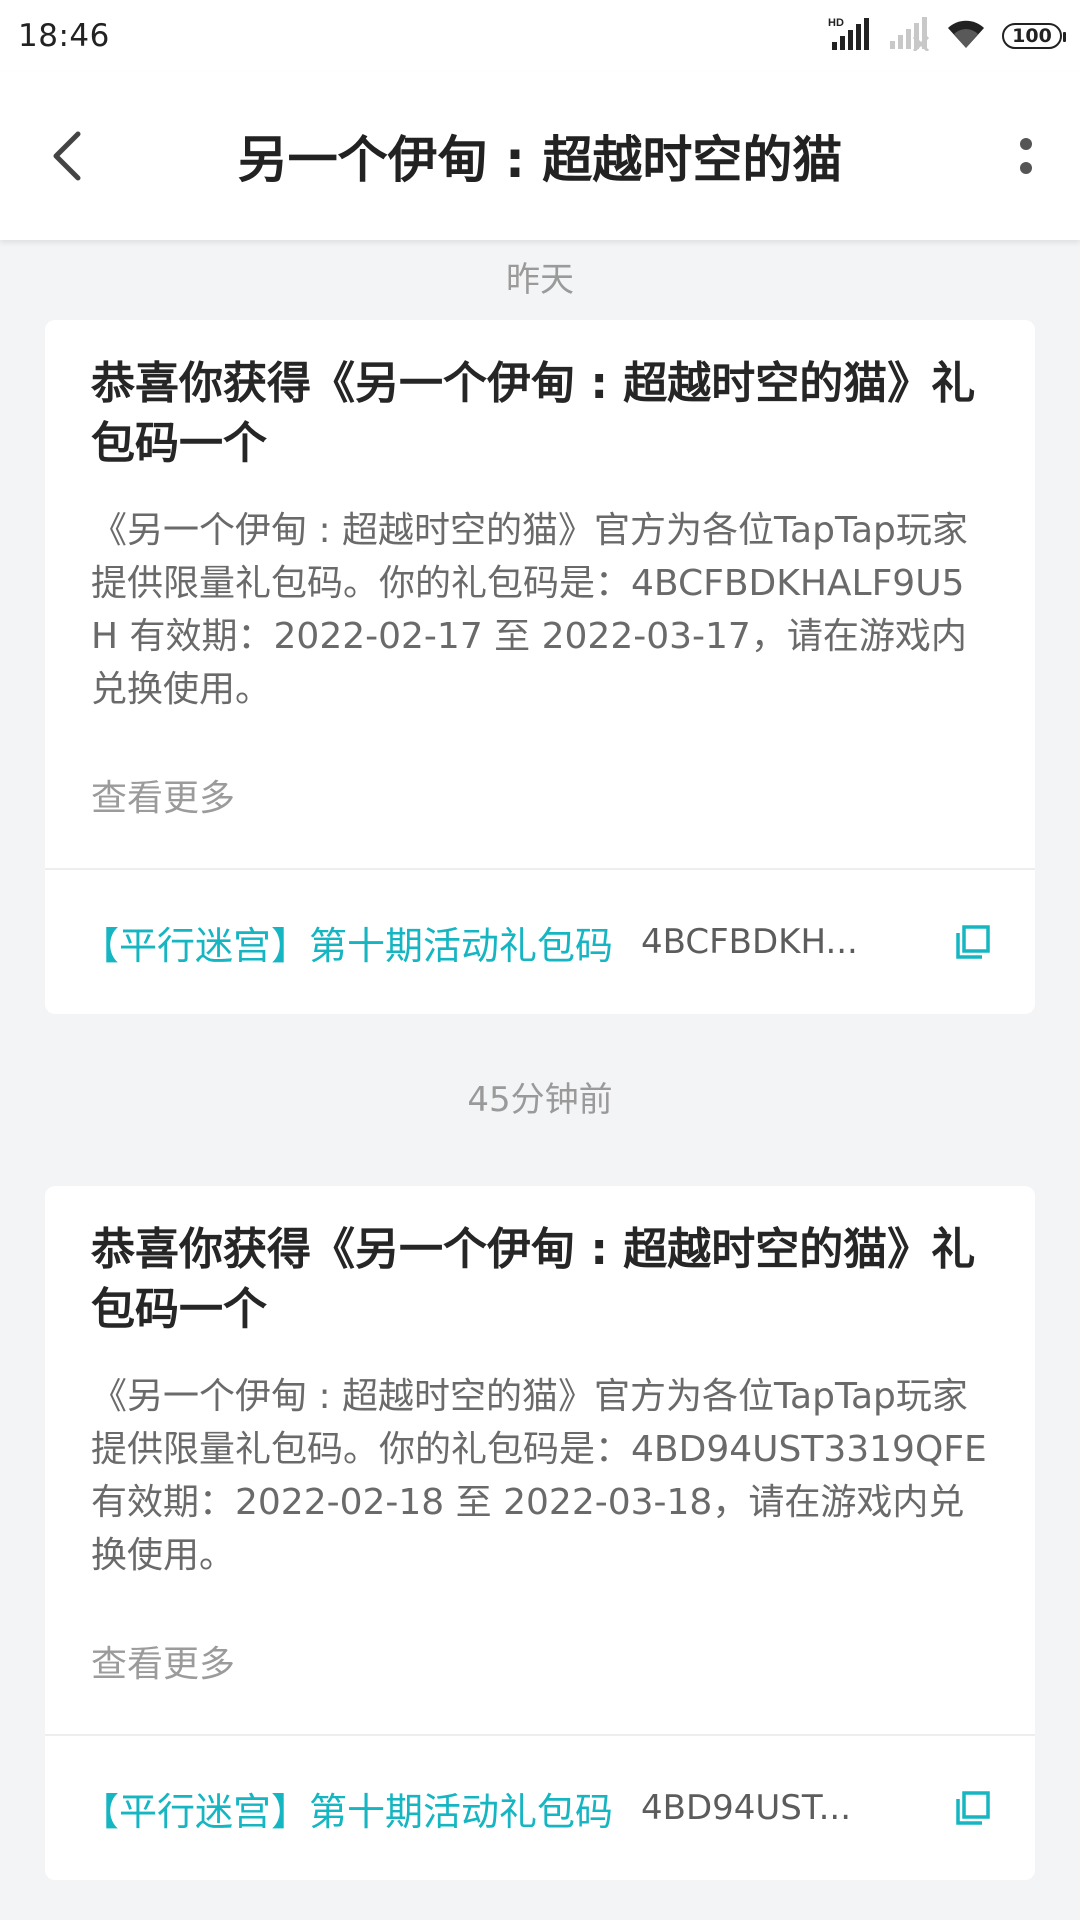 The image size is (1080, 1920). I want to click on battery-icon: 100, so click(1034, 36).